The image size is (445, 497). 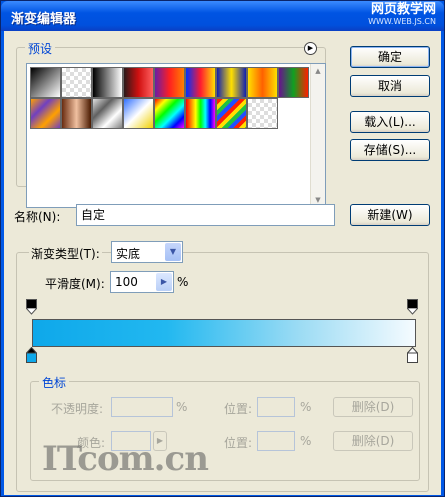 I want to click on name-field: 自定, so click(x=205, y=215).